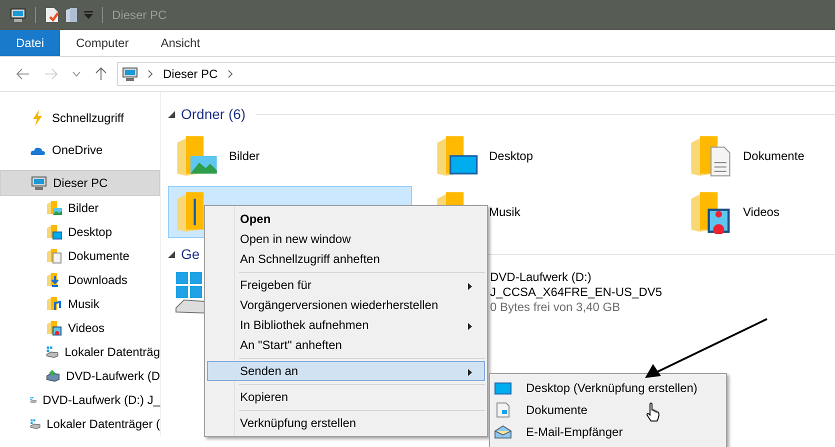 The height and width of the screenshot is (447, 835). I want to click on menu-item: Senden an, so click(346, 371).